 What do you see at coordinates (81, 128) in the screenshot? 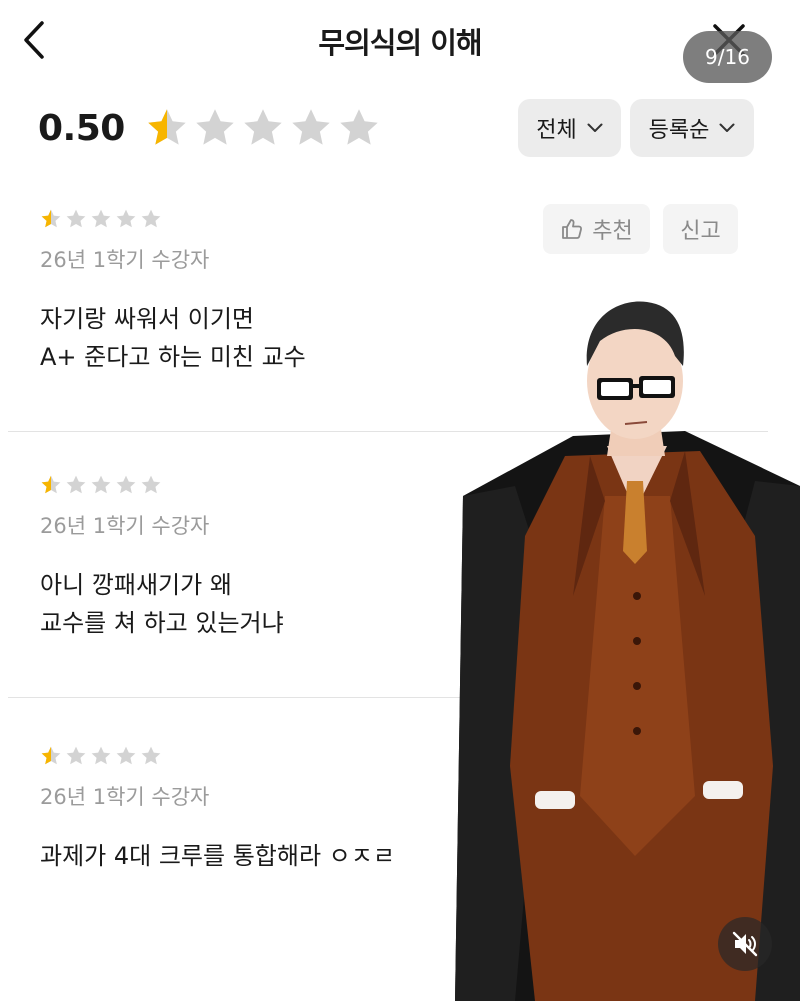
I see `rating-value: 0.50` at bounding box center [81, 128].